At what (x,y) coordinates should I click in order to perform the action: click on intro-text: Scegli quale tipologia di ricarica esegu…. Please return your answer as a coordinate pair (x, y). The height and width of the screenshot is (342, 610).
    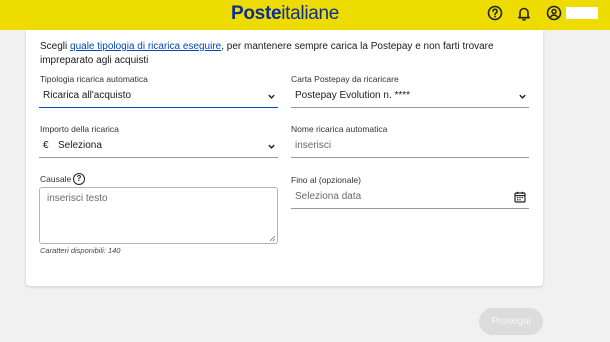
    Looking at the image, I should click on (267, 53).